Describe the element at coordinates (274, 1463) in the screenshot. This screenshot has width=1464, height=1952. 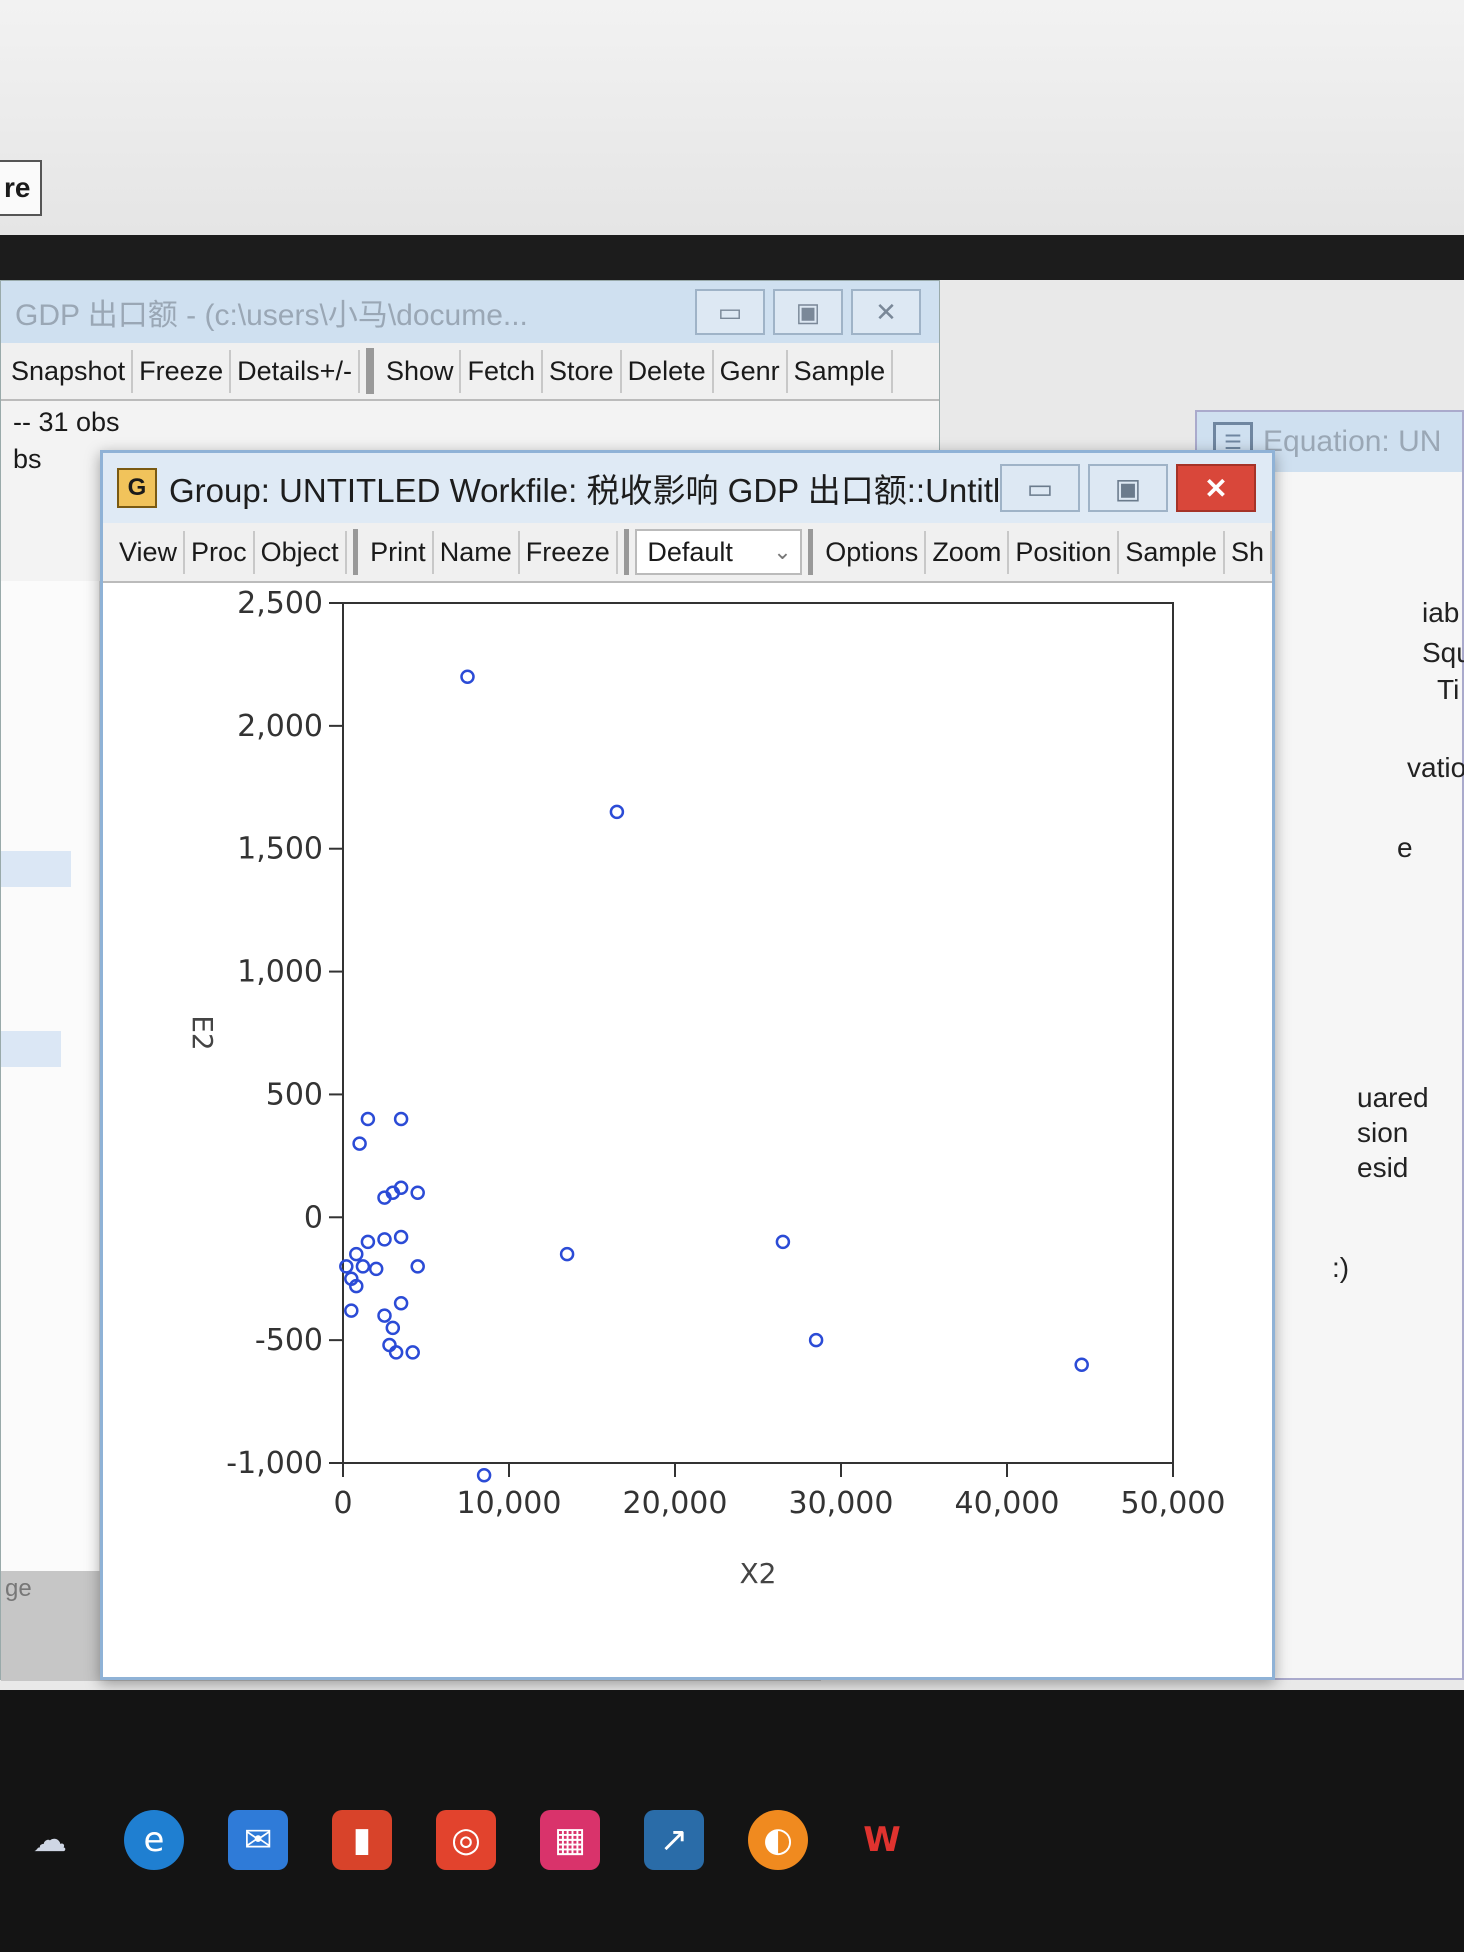
I see `y-tick-label: -1,000` at that location.